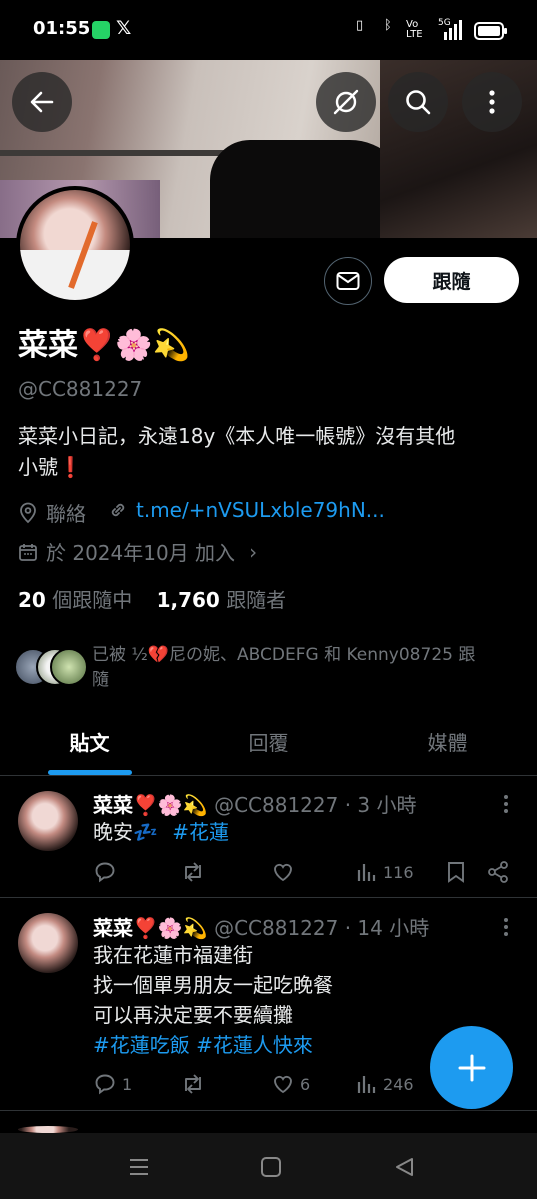 The width and height of the screenshot is (537, 1199). I want to click on grok-button, so click(346, 102).